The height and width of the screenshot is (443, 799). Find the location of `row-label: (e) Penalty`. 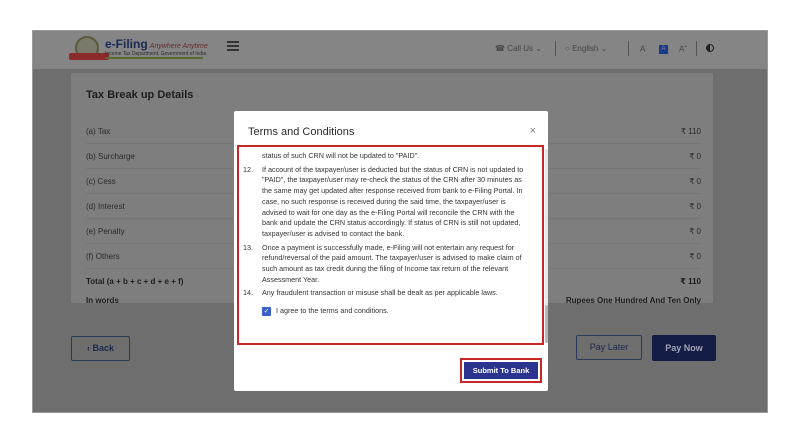

row-label: (e) Penalty is located at coordinates (105, 231).